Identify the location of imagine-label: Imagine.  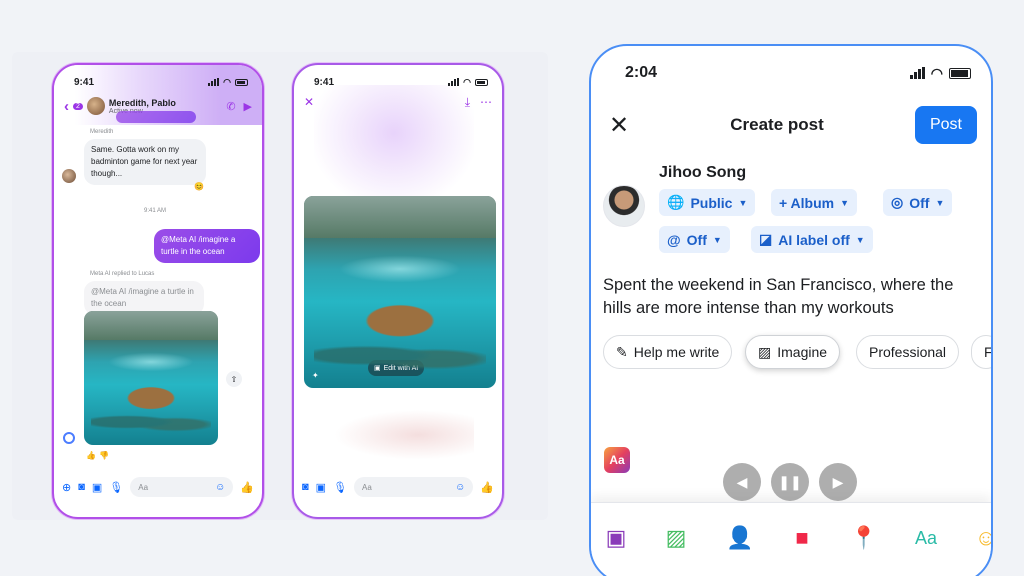
(802, 352).